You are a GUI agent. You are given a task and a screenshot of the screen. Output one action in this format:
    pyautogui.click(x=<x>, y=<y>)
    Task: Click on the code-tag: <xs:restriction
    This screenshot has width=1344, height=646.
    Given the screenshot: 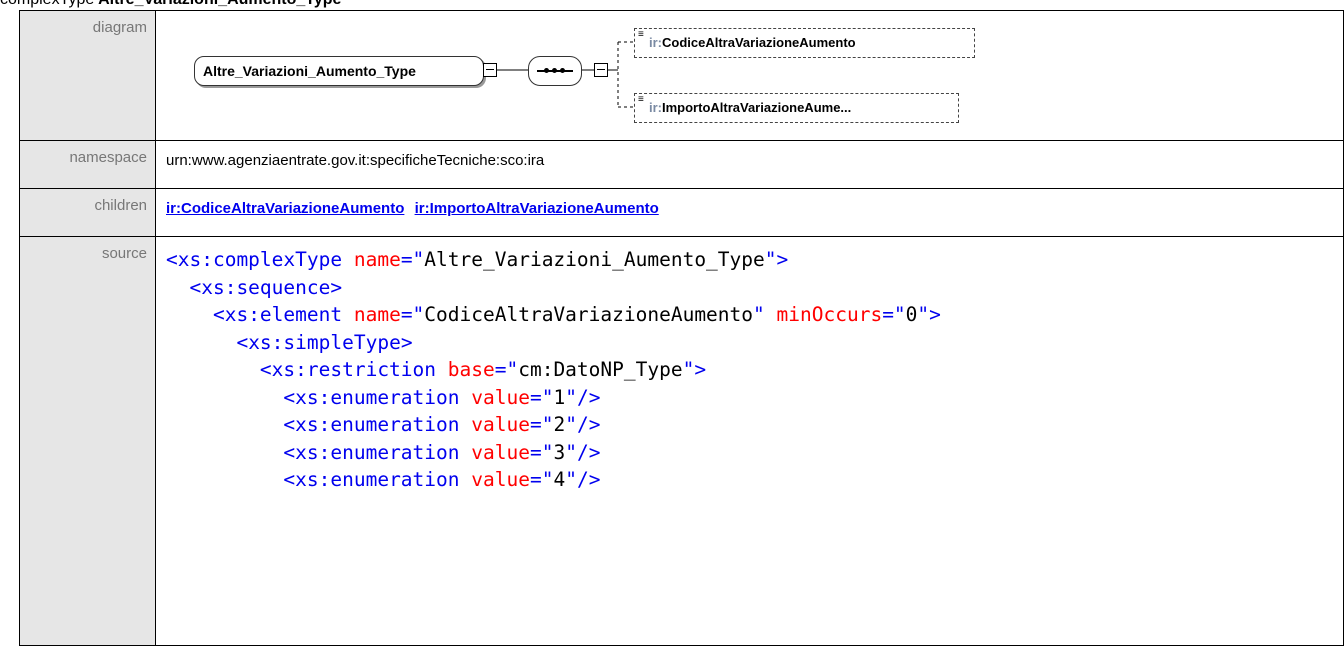 What is the action you would take?
    pyautogui.click(x=348, y=369)
    